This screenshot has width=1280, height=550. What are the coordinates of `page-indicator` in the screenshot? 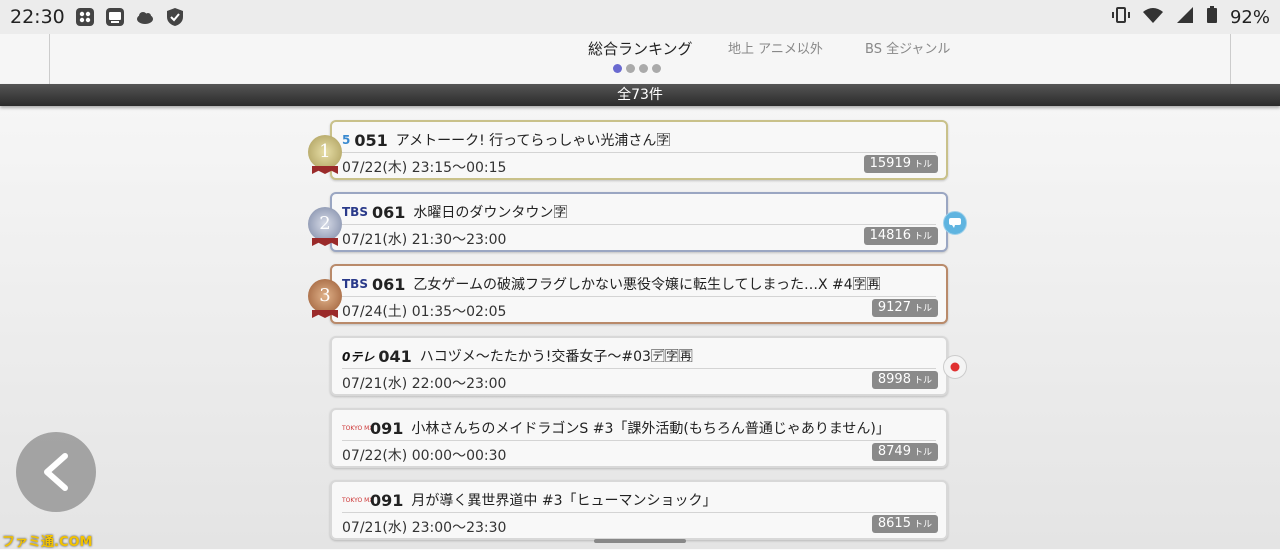 It's located at (637, 68).